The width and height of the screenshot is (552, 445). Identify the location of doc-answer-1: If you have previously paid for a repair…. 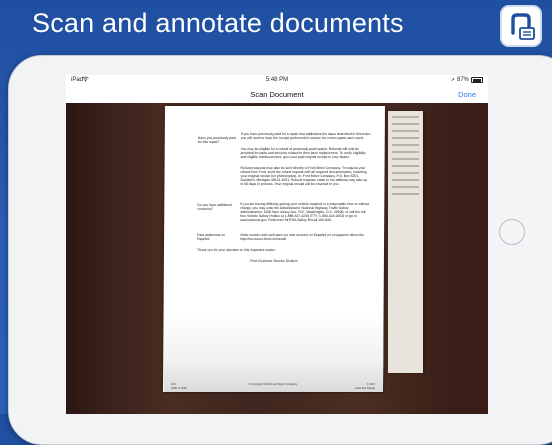
(305, 136).